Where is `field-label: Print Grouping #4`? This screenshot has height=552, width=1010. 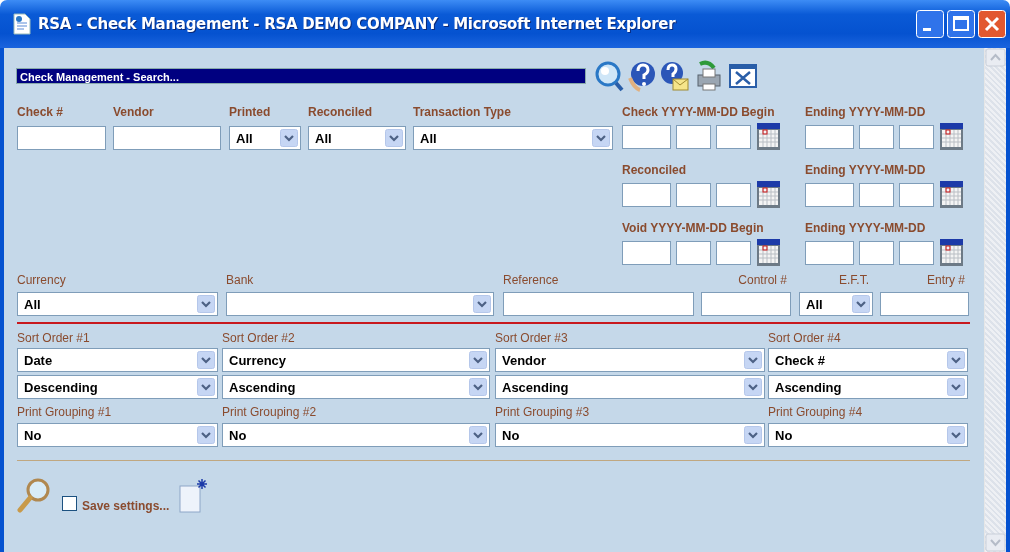 field-label: Print Grouping #4 is located at coordinates (815, 412).